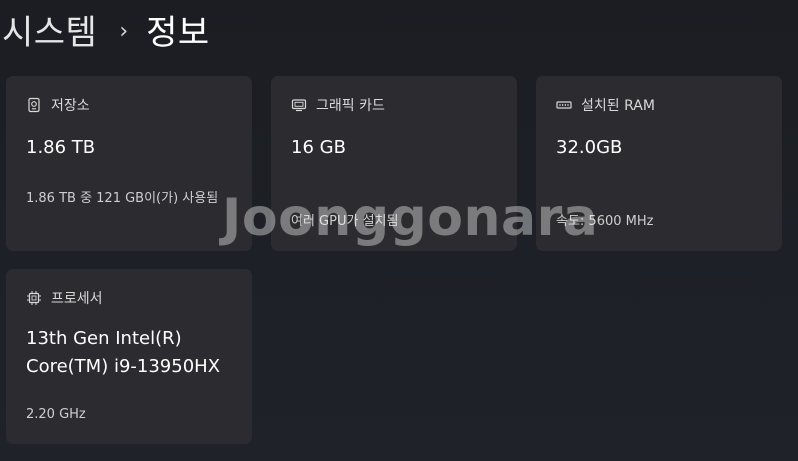 The height and width of the screenshot is (461, 798). What do you see at coordinates (605, 221) in the screenshot?
I see `ram-card-subtext: 속도: 5600 MHz` at bounding box center [605, 221].